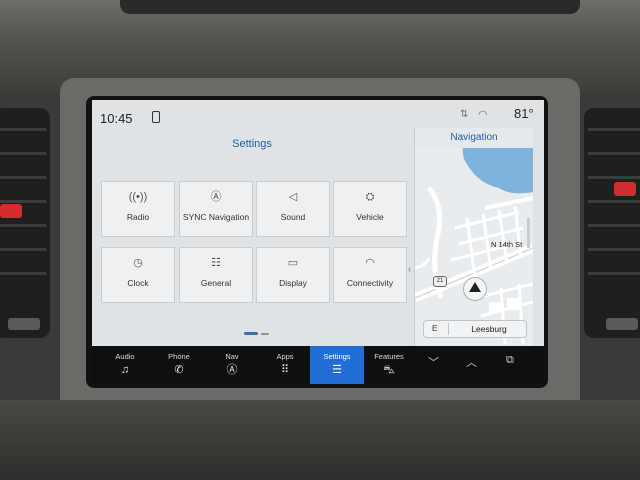 The image size is (640, 480). Describe the element at coordinates (179, 356) in the screenshot. I see `nav-phone-label: Phone` at that location.